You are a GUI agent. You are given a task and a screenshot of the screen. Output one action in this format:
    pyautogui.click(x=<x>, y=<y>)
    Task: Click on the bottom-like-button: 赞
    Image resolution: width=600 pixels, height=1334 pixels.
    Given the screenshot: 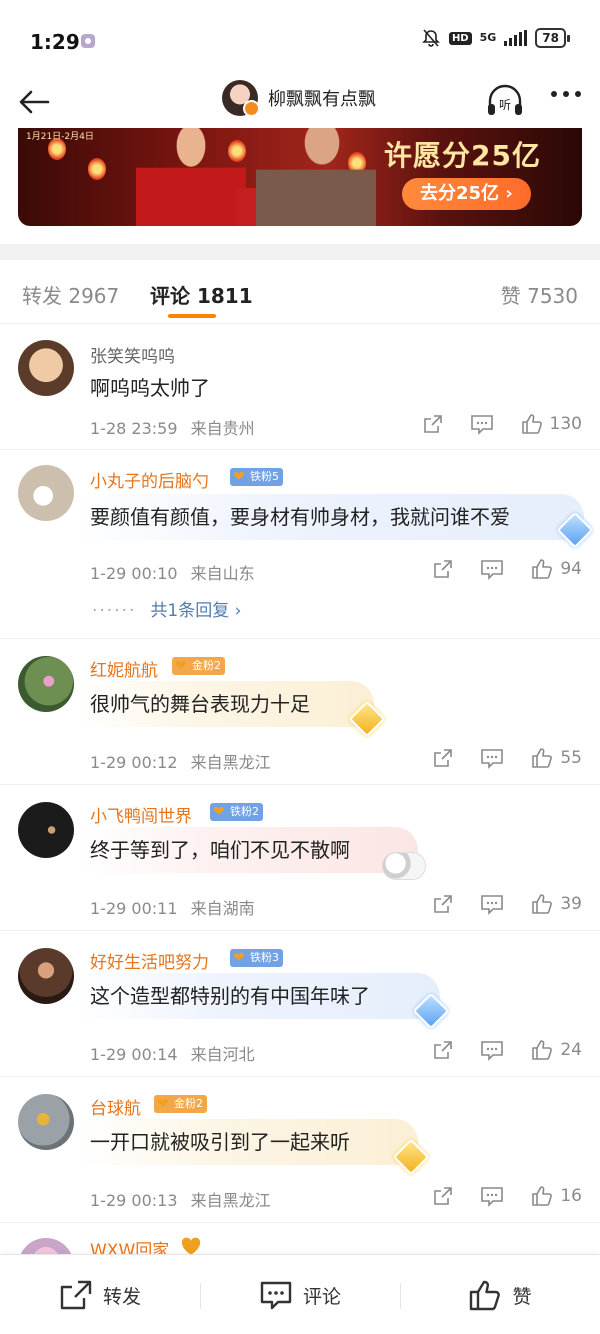 What is the action you would take?
    pyautogui.click(x=500, y=1294)
    